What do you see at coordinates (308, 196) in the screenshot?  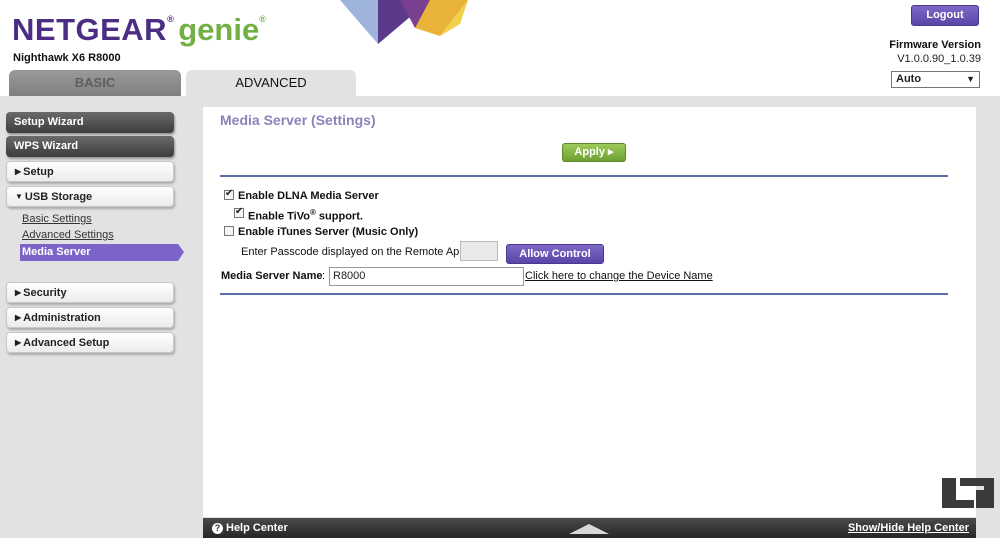 I see `dlna-label: Enable DLNA Media Server` at bounding box center [308, 196].